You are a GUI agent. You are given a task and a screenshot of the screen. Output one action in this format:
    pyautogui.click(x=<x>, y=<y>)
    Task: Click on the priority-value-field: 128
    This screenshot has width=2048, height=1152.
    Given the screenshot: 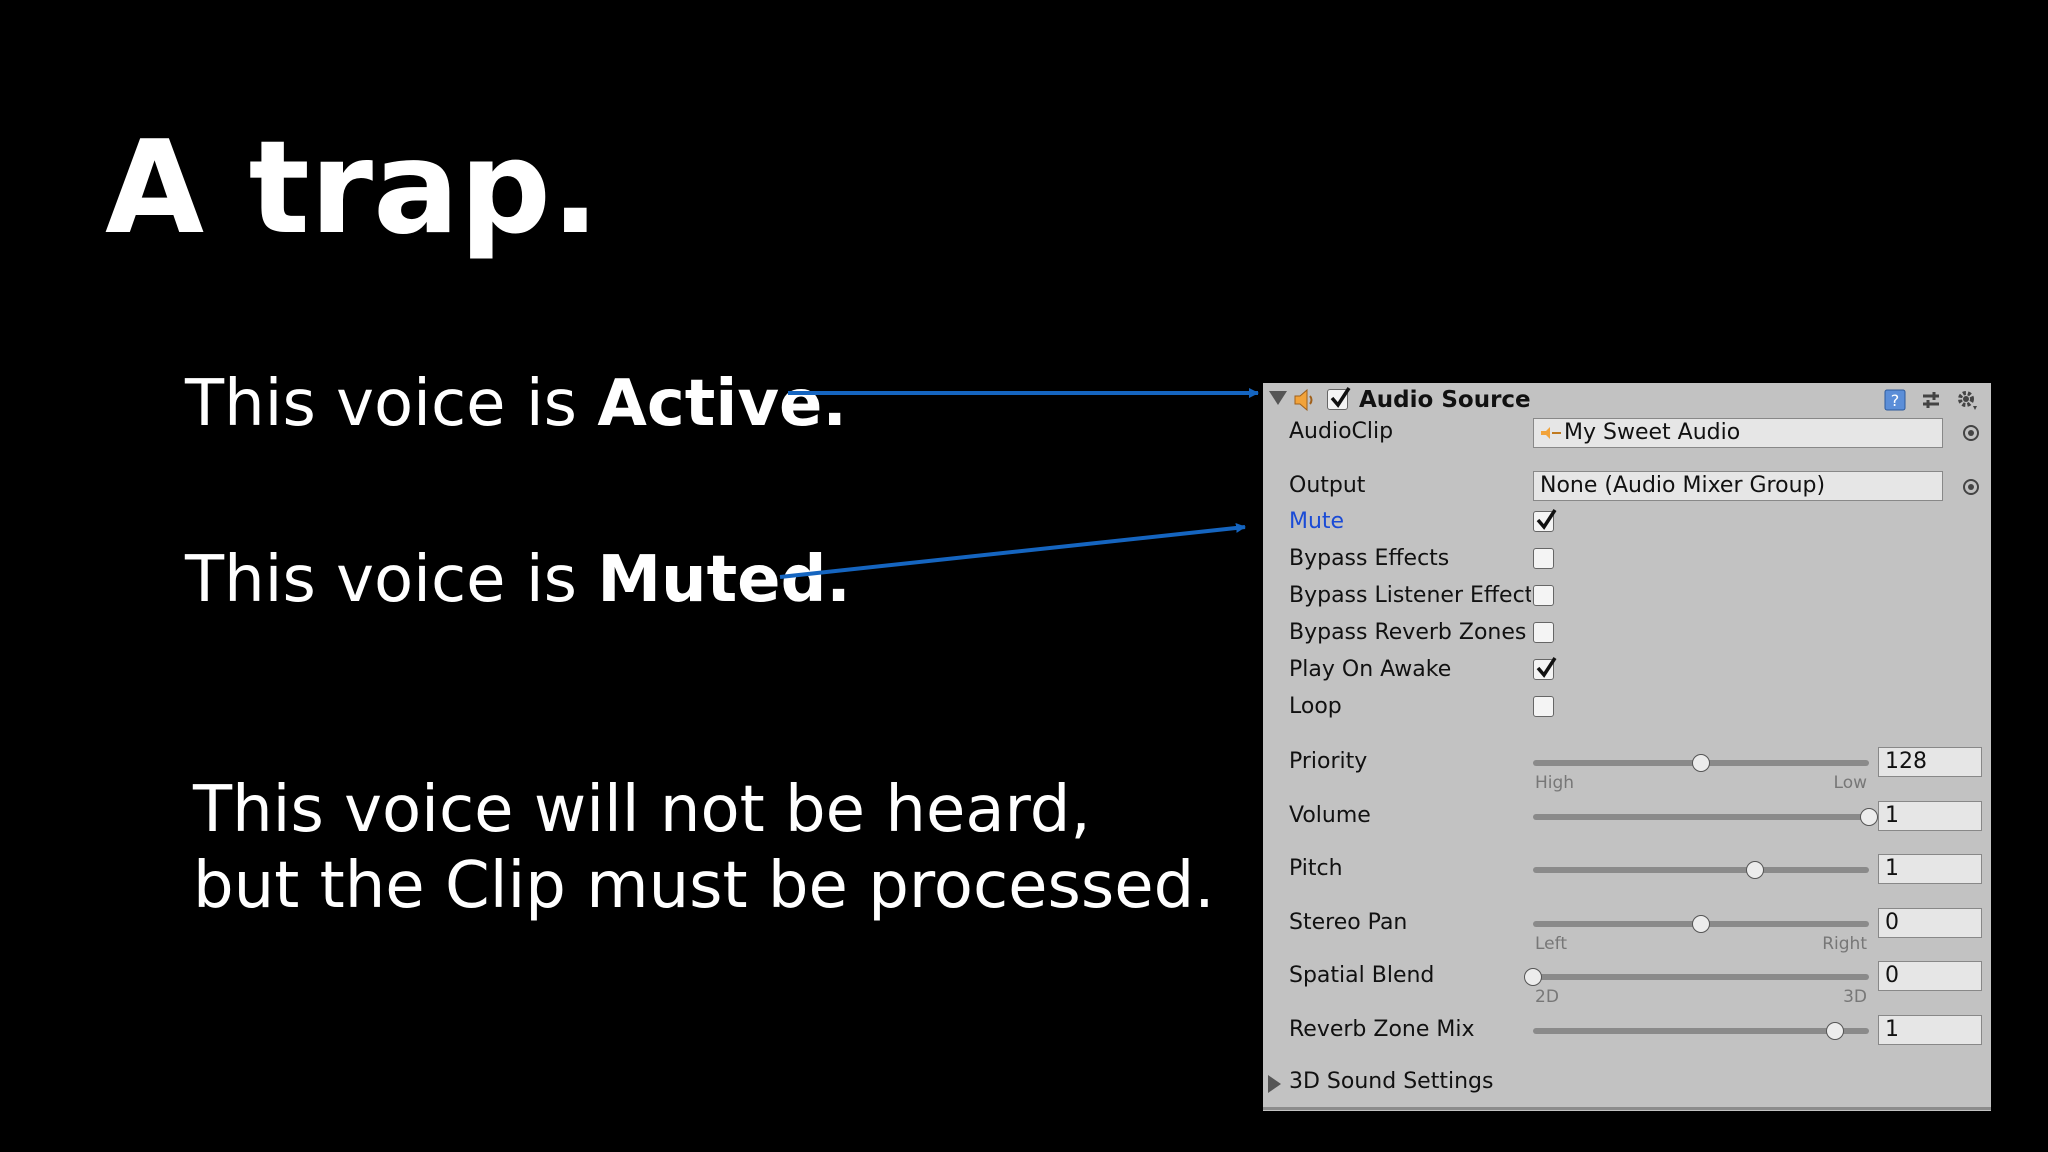 What is the action you would take?
    pyautogui.click(x=1930, y=762)
    